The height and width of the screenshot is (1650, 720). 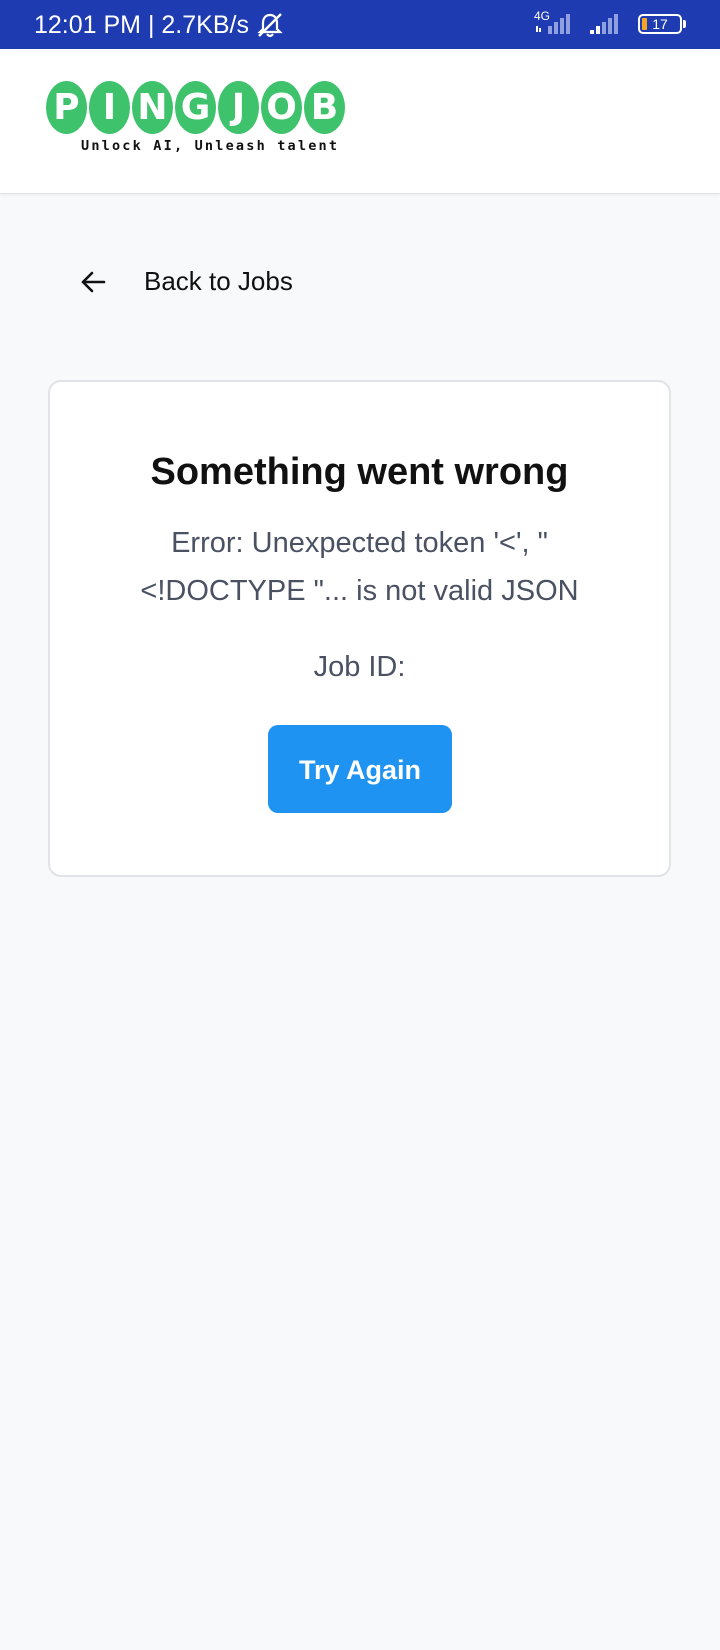 I want to click on app-header: P I N G J O B Unlock AI, Unleash talent, so click(x=360, y=121).